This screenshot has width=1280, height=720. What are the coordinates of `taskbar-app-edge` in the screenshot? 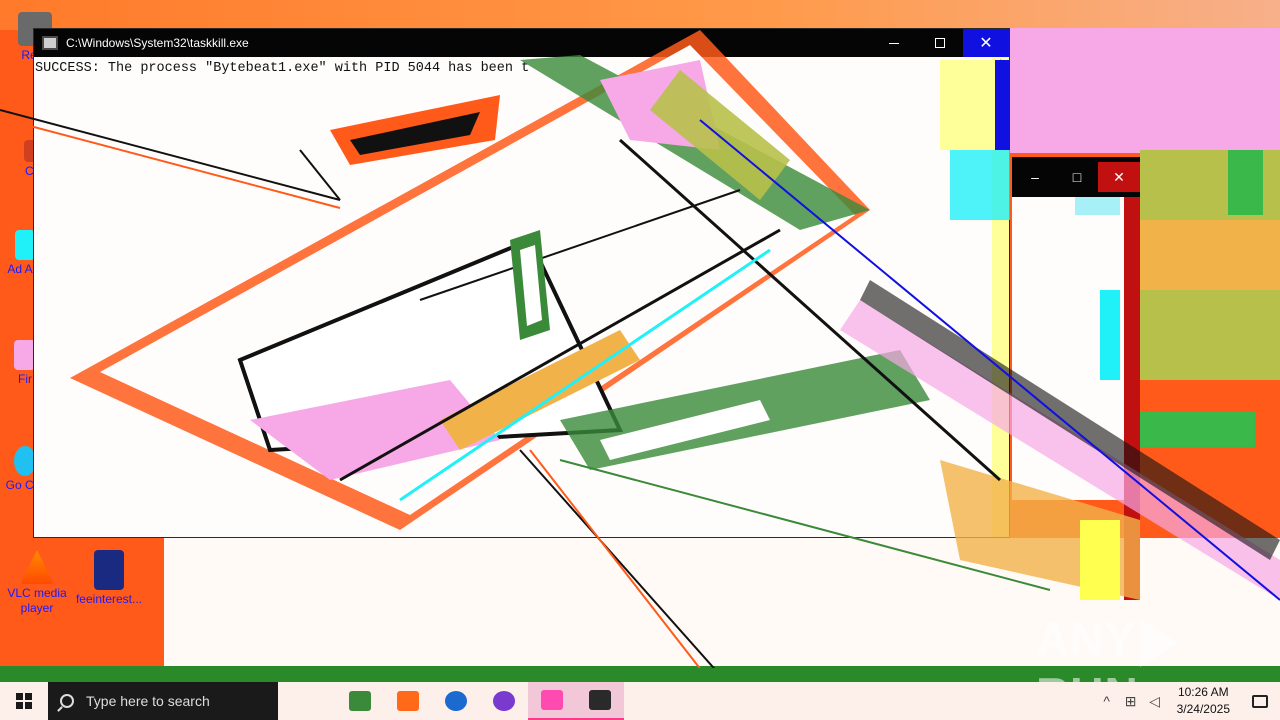 It's located at (456, 701).